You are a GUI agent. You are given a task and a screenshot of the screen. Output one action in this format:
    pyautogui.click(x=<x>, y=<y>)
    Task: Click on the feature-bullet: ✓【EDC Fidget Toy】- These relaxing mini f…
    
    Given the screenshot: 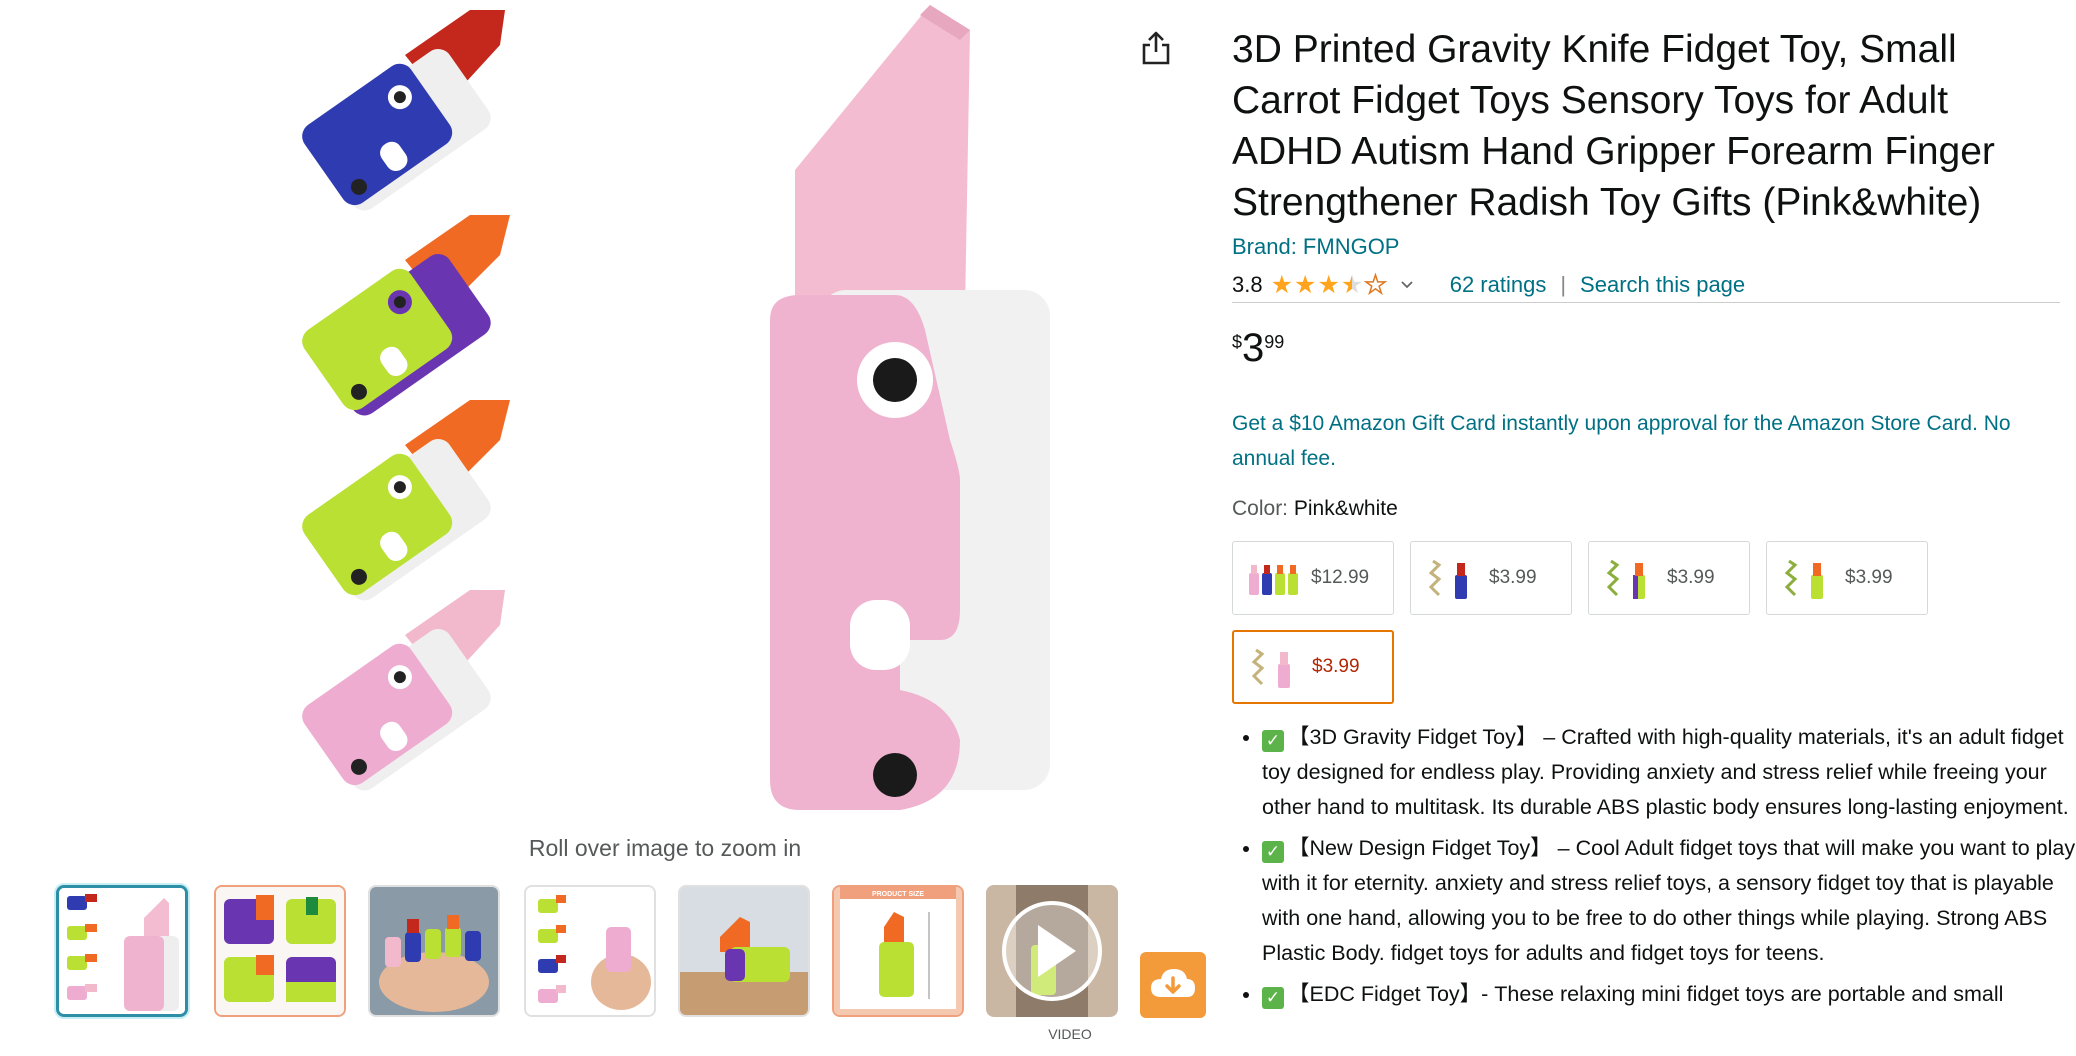 What is the action you would take?
    pyautogui.click(x=1669, y=994)
    